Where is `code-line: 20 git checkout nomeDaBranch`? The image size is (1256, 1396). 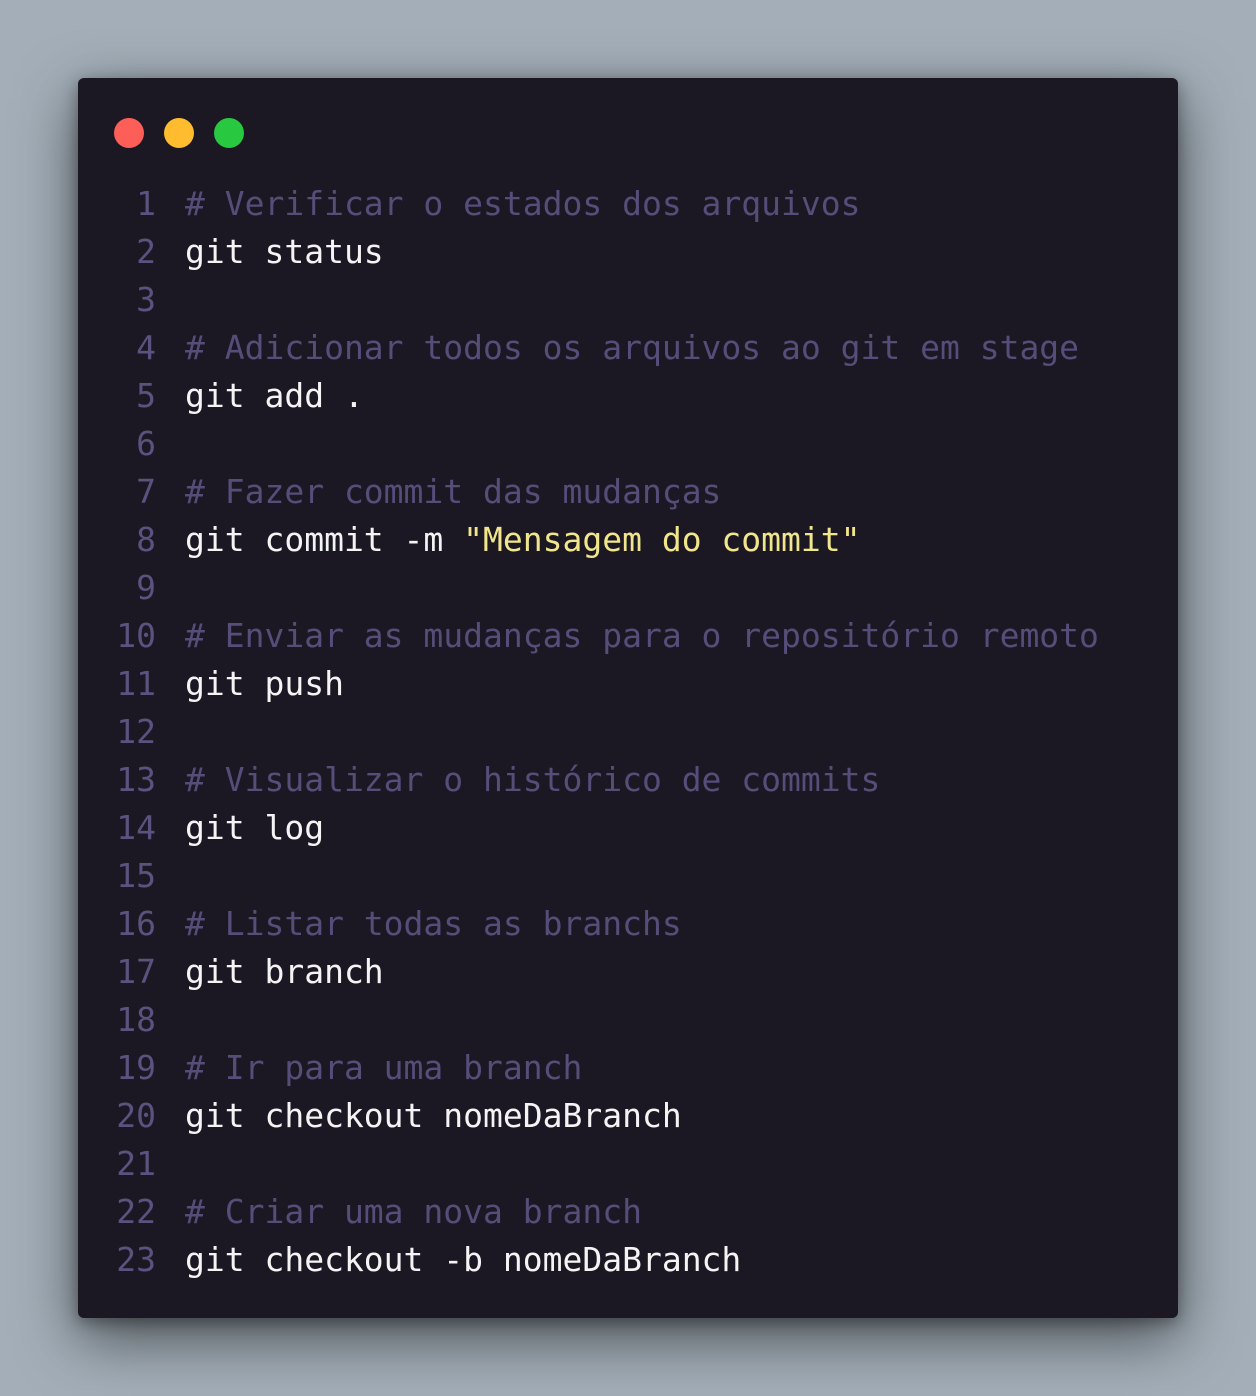 code-line: 20 git checkout nomeDaBranch is located at coordinates (379, 1116).